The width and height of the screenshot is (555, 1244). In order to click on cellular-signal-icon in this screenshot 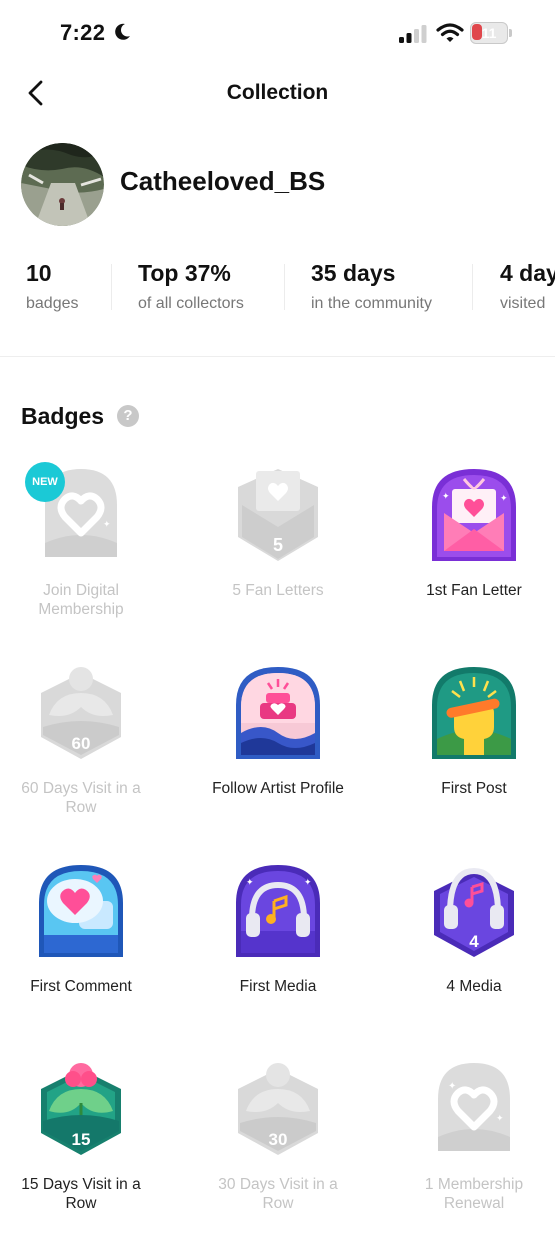, I will do `click(413, 34)`.